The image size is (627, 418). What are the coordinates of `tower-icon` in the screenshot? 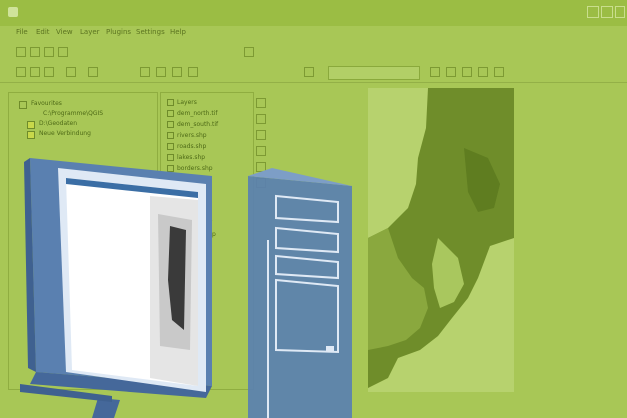 It's located at (300, 293).